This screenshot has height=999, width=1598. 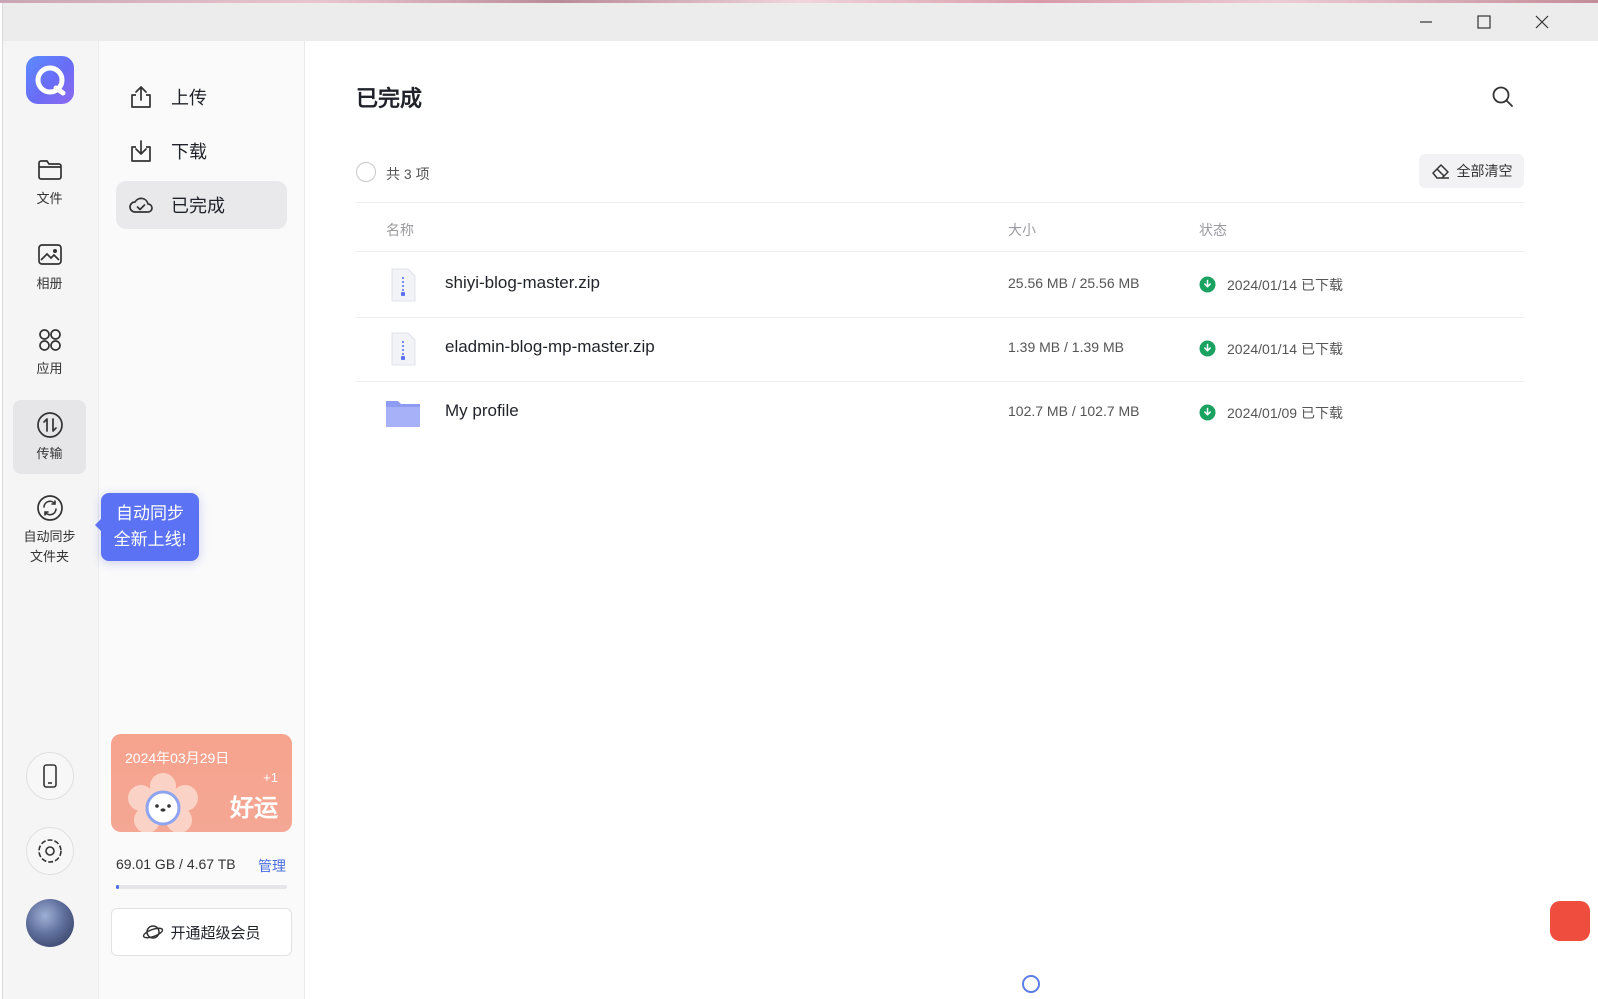 I want to click on floating-indicator, so click(x=1031, y=984).